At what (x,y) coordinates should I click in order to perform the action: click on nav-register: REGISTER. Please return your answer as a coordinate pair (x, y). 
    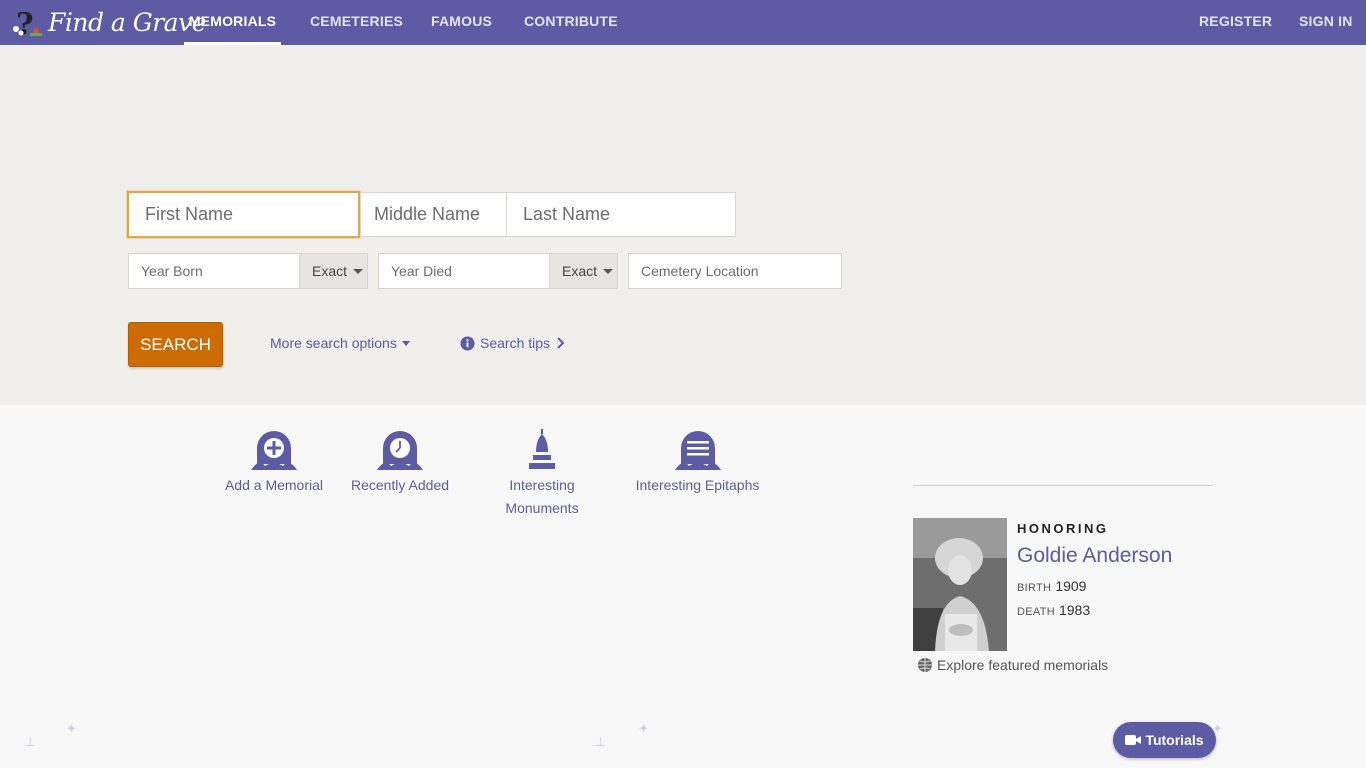
    Looking at the image, I should click on (1235, 22).